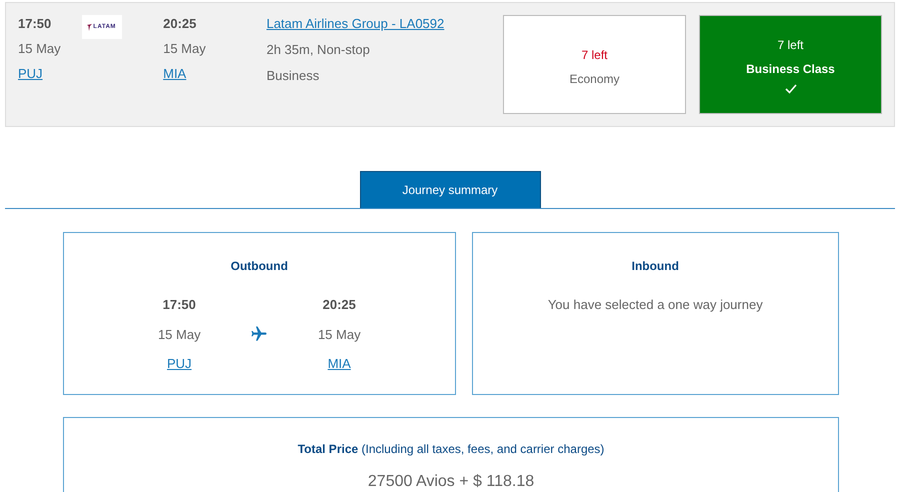 This screenshot has height=492, width=900. What do you see at coordinates (451, 449) in the screenshot?
I see `total-price-label: Total Price (Including all taxes, fees, and carrier charges)` at bounding box center [451, 449].